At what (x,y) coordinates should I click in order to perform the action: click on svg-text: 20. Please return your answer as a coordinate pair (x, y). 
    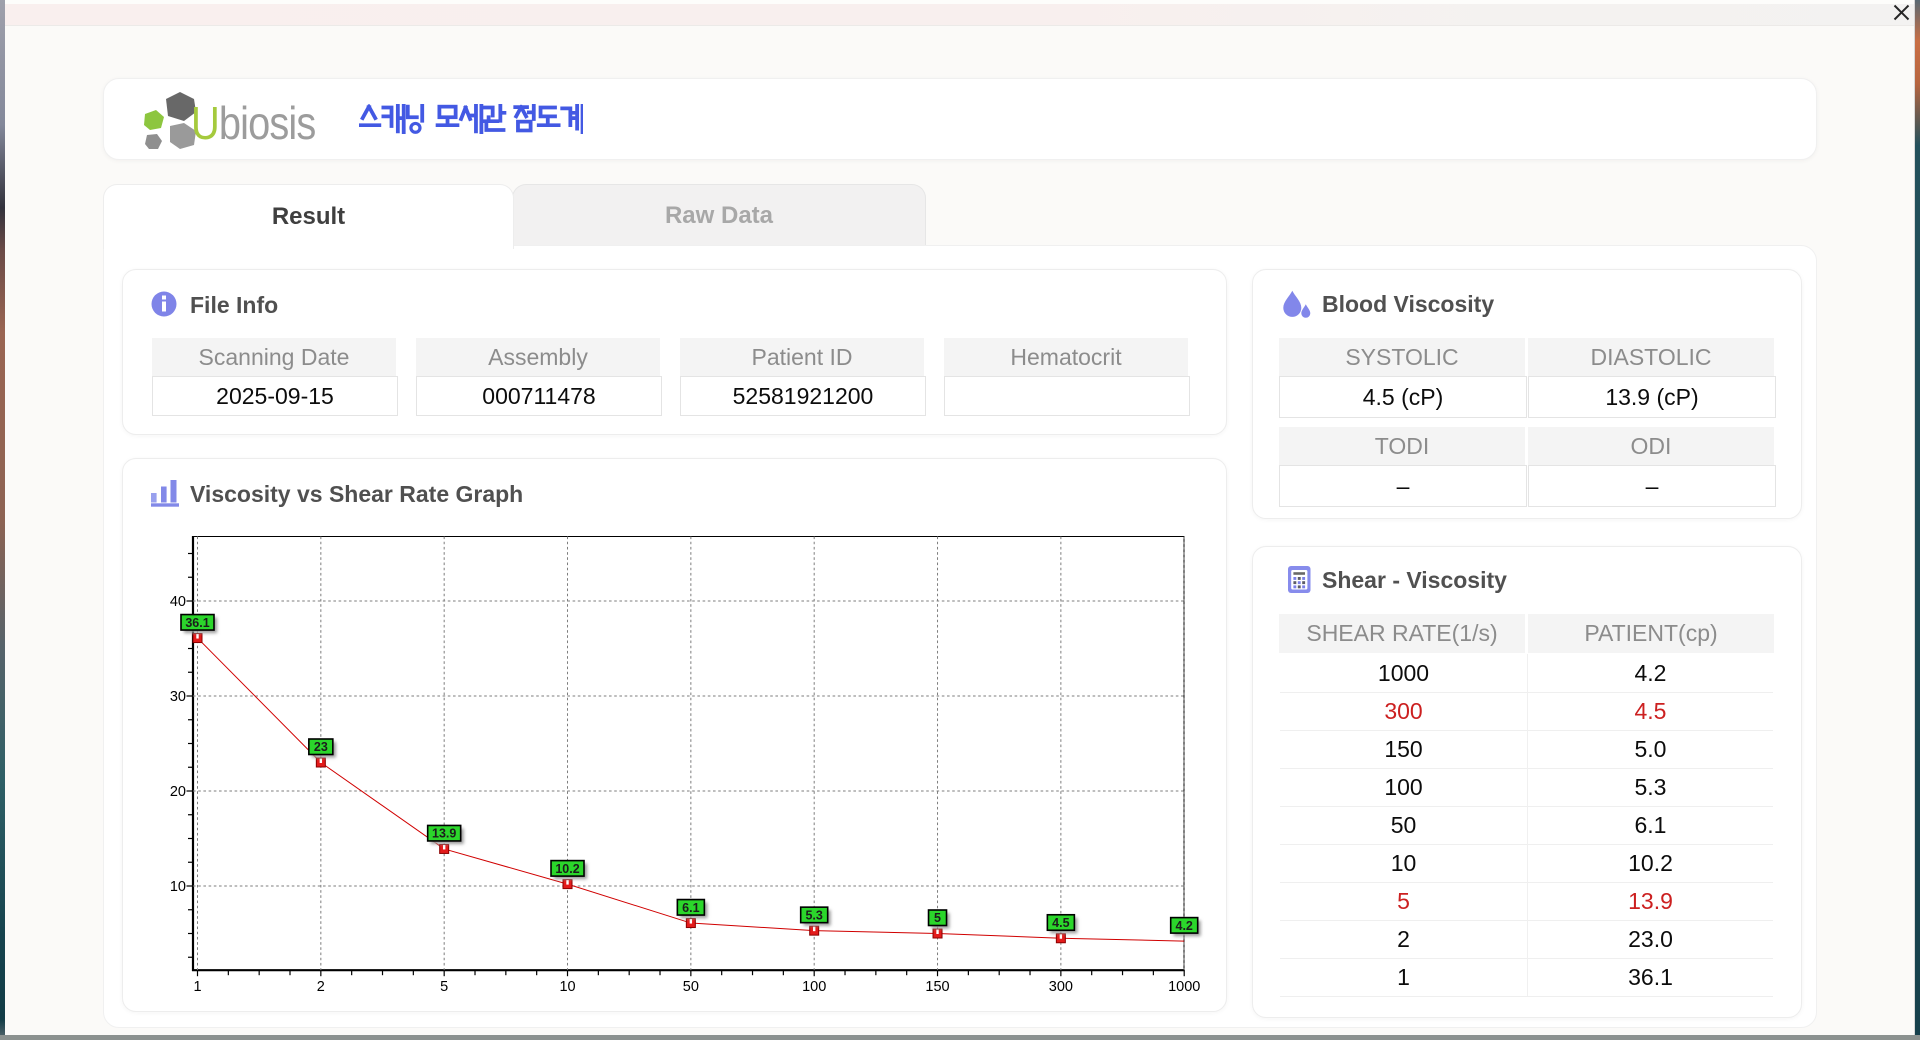
    Looking at the image, I should click on (178, 792).